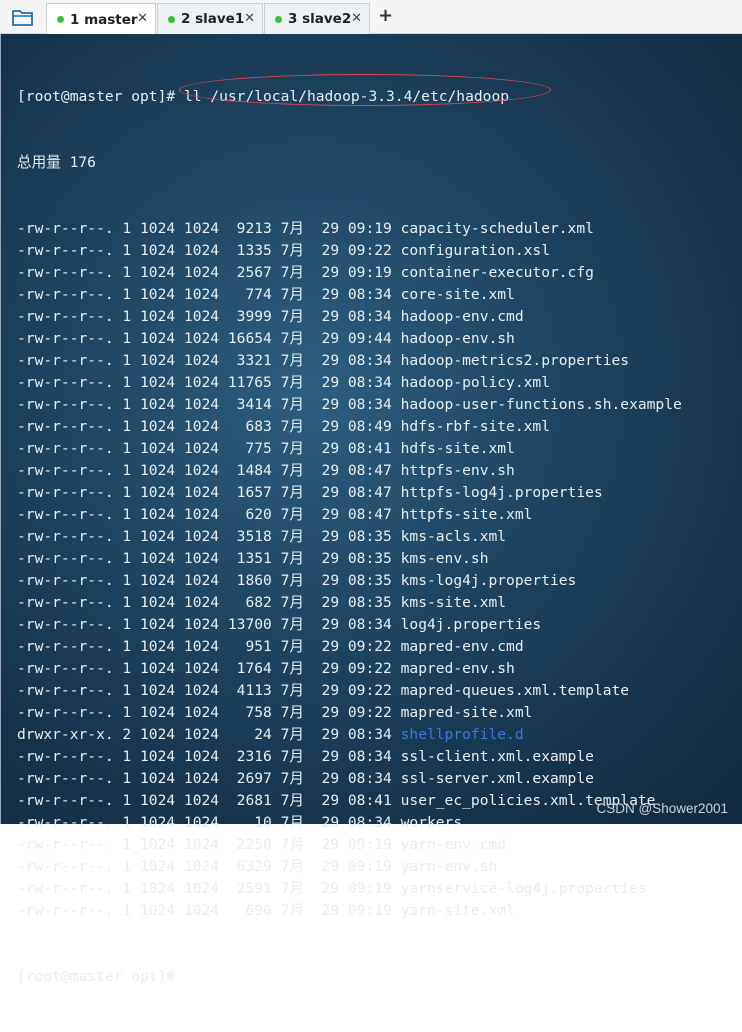  Describe the element at coordinates (317, 18) in the screenshot. I see `tab-slave2: 3 slave2 ✕` at that location.